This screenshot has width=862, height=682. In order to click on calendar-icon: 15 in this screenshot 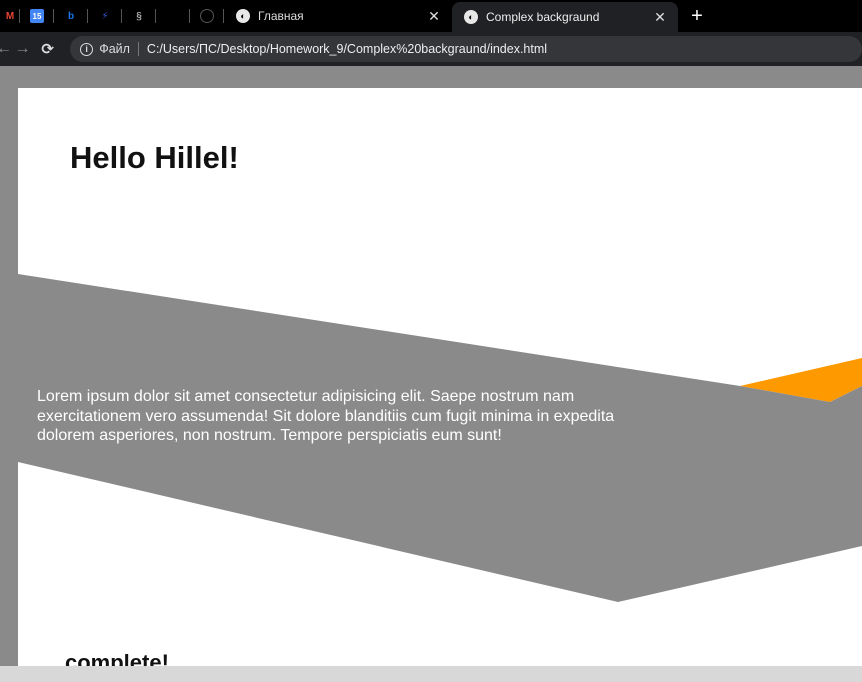, I will do `click(37, 16)`.